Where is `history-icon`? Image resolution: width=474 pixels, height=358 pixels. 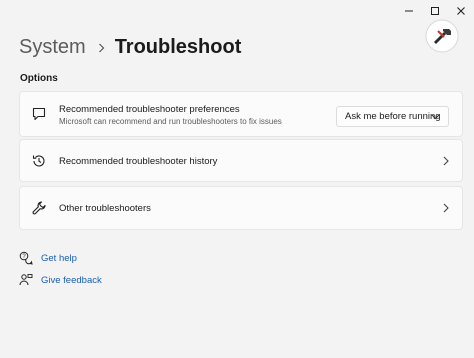
history-icon is located at coordinates (39, 161).